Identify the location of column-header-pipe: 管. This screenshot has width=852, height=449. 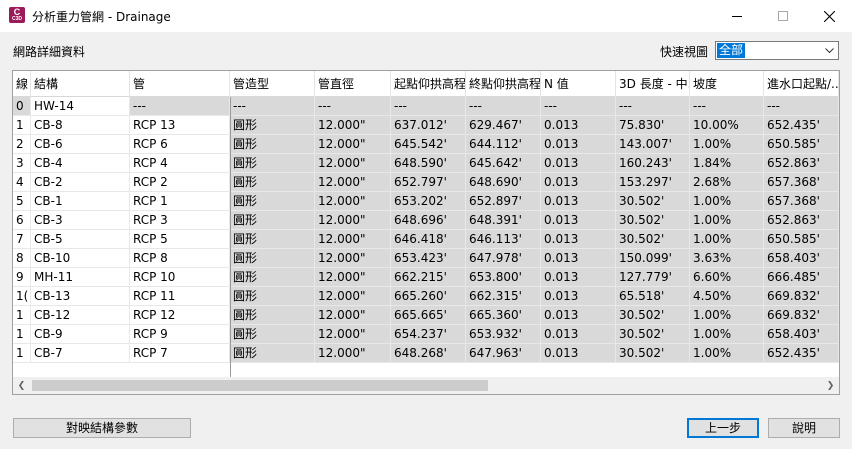
(180, 84).